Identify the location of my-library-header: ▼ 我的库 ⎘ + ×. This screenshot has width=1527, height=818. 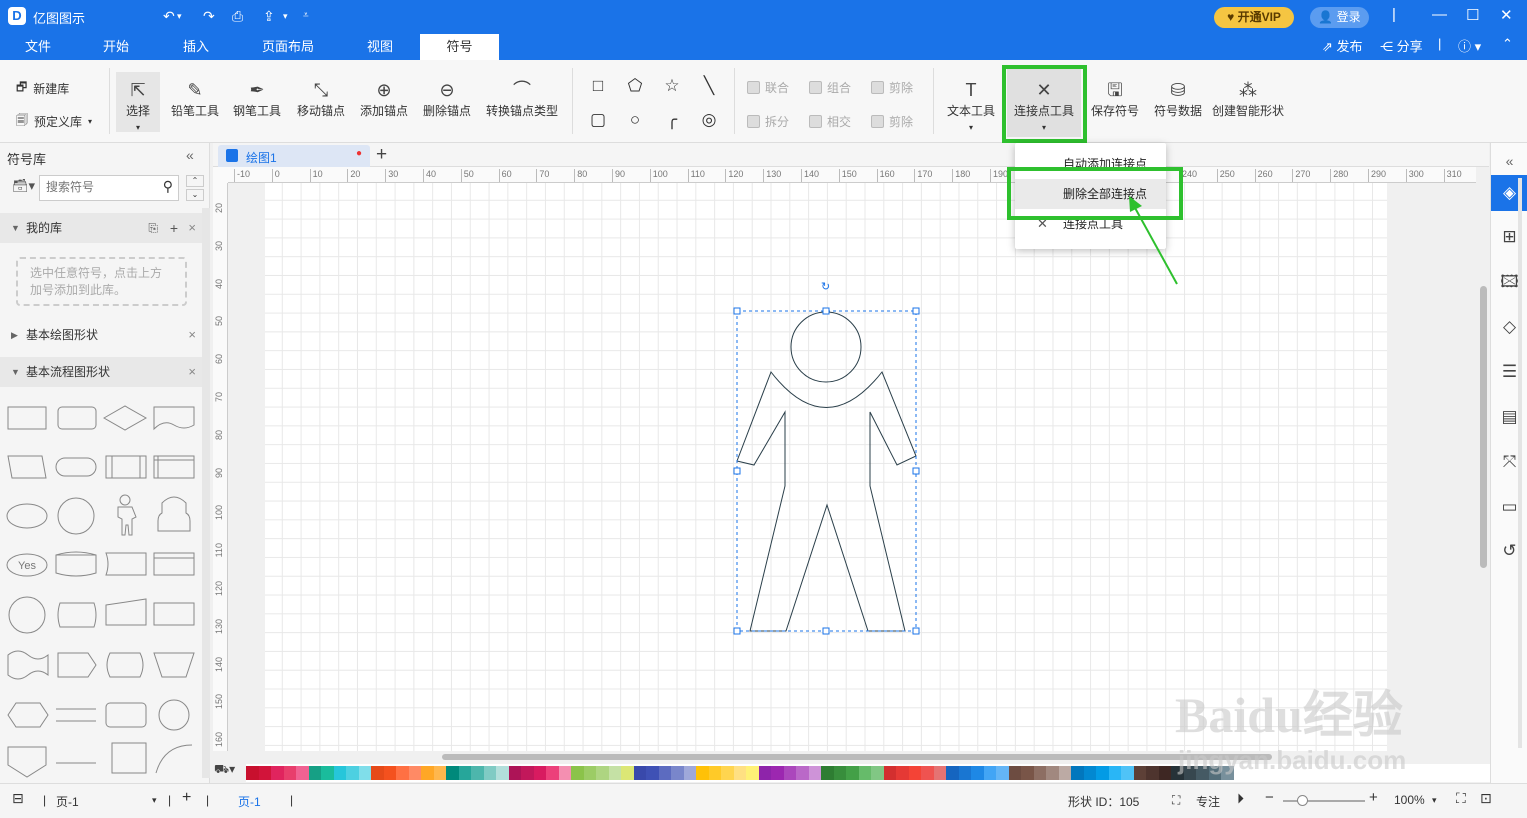
(101, 228).